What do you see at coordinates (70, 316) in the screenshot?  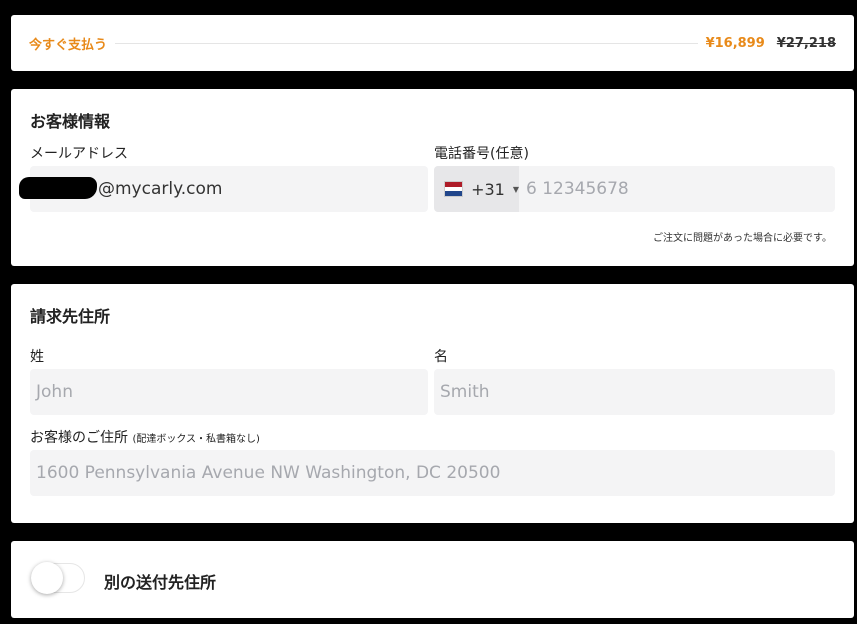 I see `section-title: 請求先住所` at bounding box center [70, 316].